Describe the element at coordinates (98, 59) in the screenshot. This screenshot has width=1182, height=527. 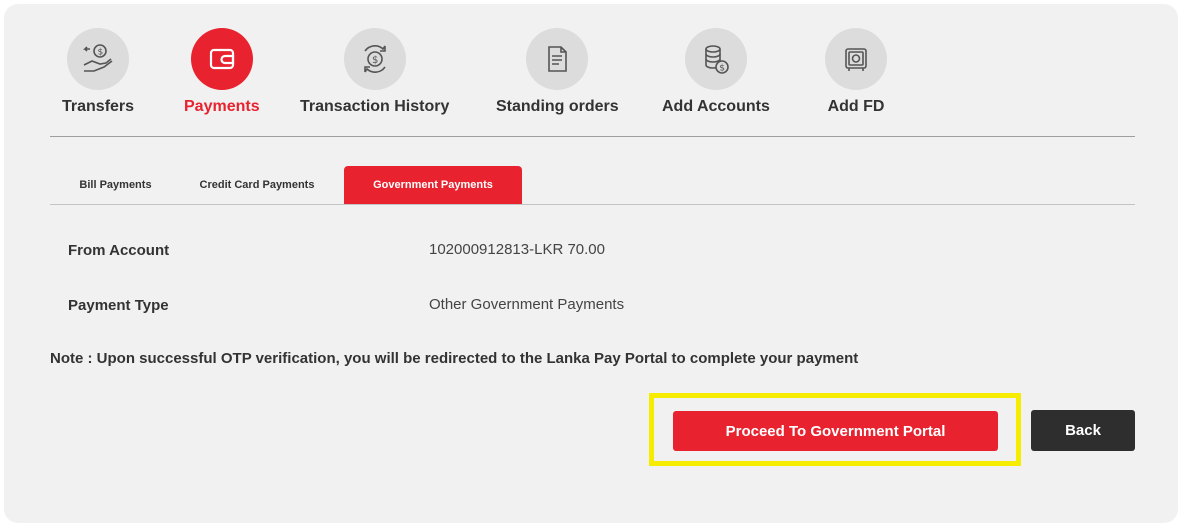
I see `money-transfer-icon: $` at that location.